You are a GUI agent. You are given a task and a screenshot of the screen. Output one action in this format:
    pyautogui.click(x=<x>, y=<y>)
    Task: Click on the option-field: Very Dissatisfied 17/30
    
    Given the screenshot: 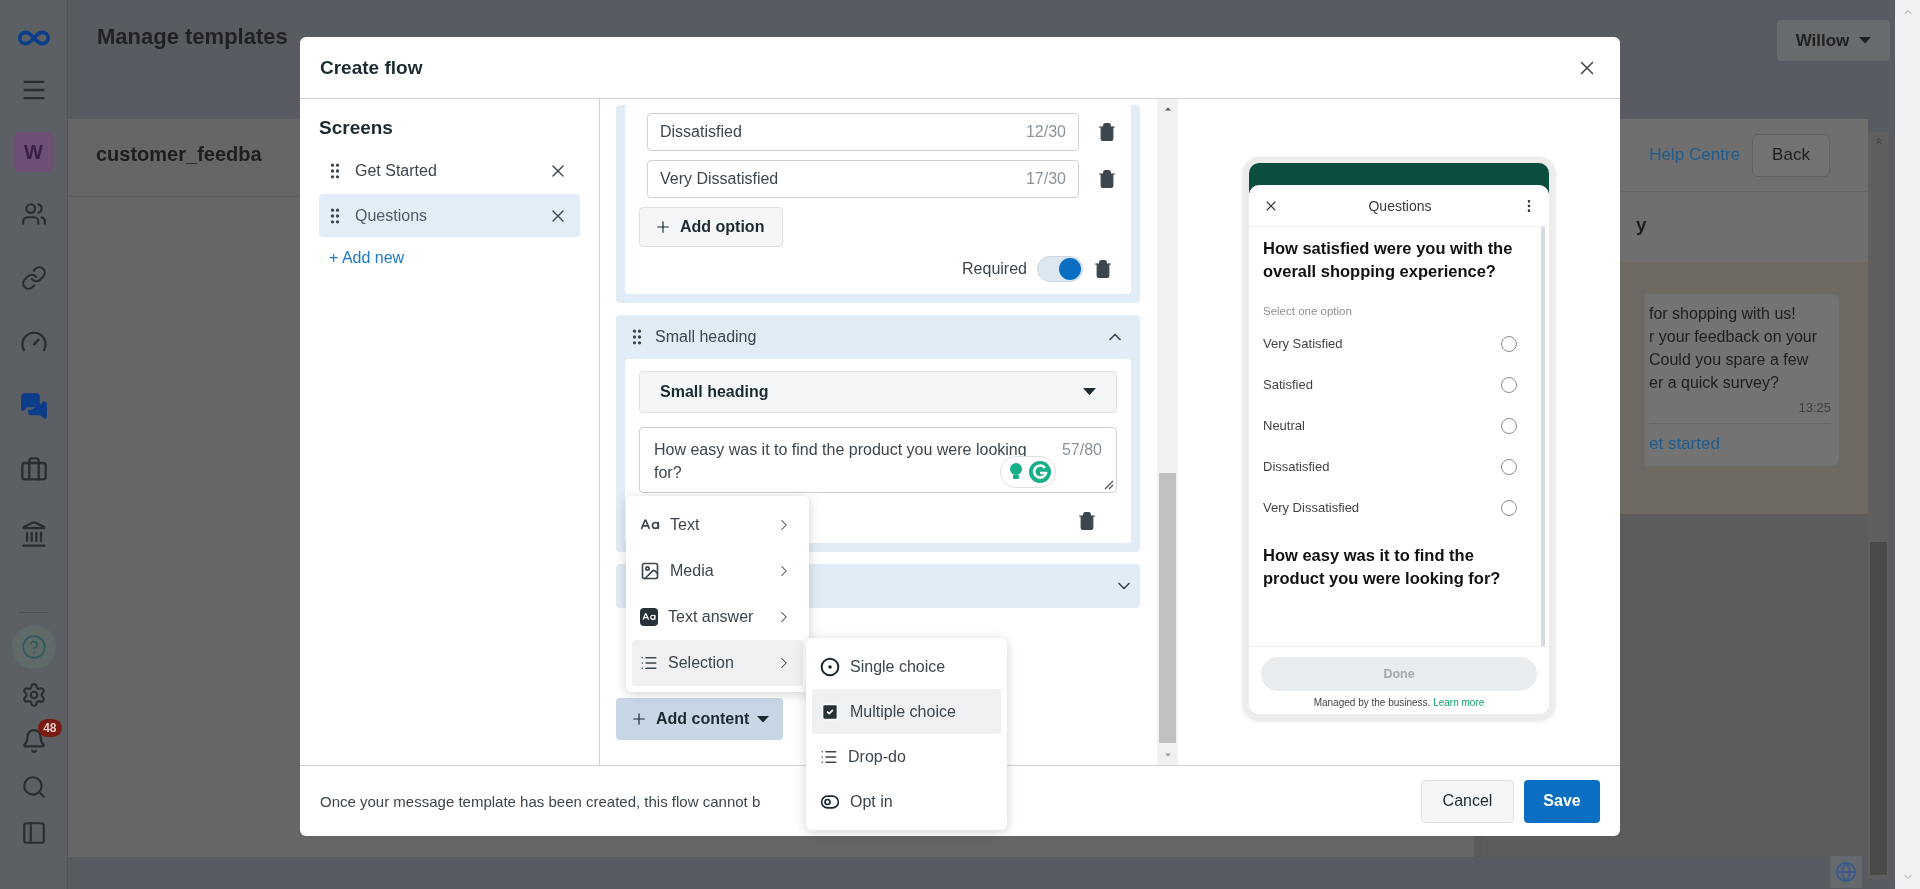 What is the action you would take?
    pyautogui.click(x=863, y=179)
    